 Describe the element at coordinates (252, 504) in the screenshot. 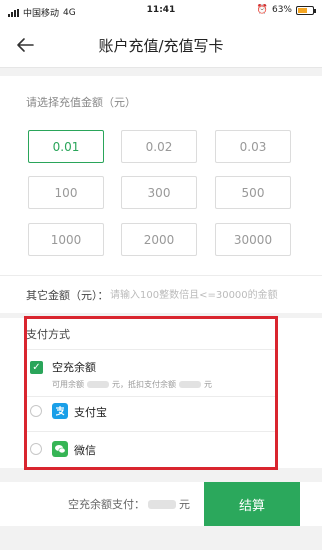

I see `checkout-button: 结算` at that location.